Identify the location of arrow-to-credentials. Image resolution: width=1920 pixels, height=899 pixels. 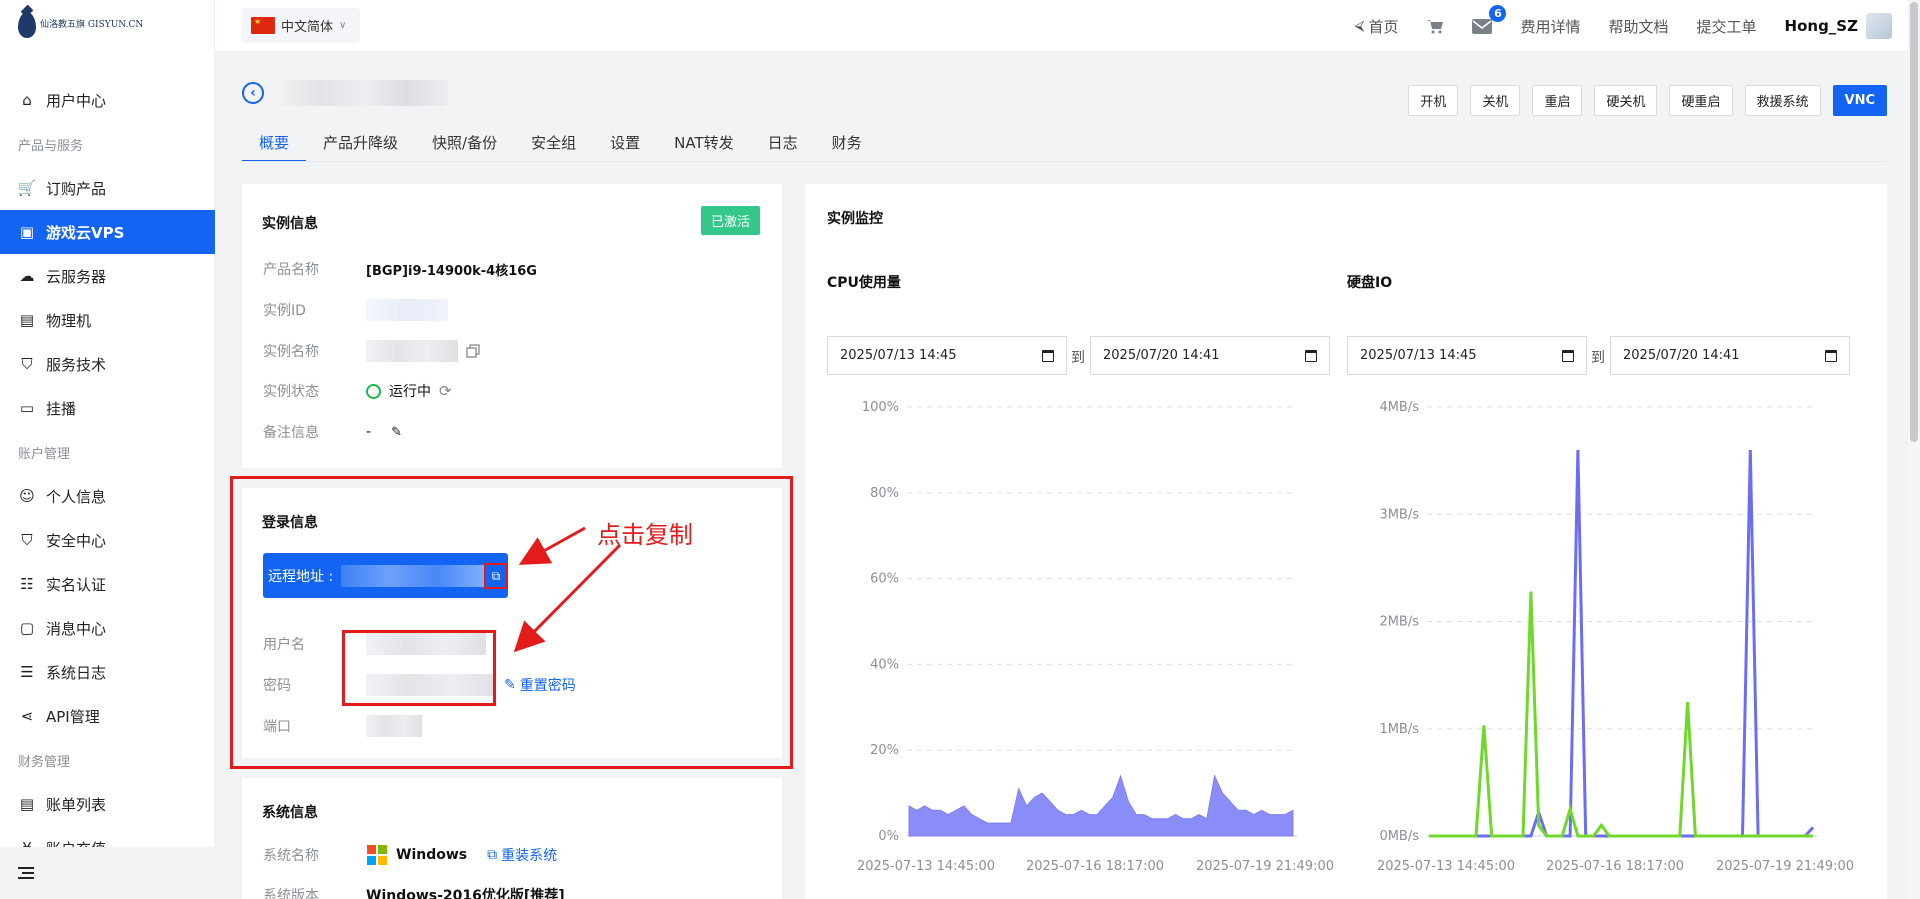
(567, 598).